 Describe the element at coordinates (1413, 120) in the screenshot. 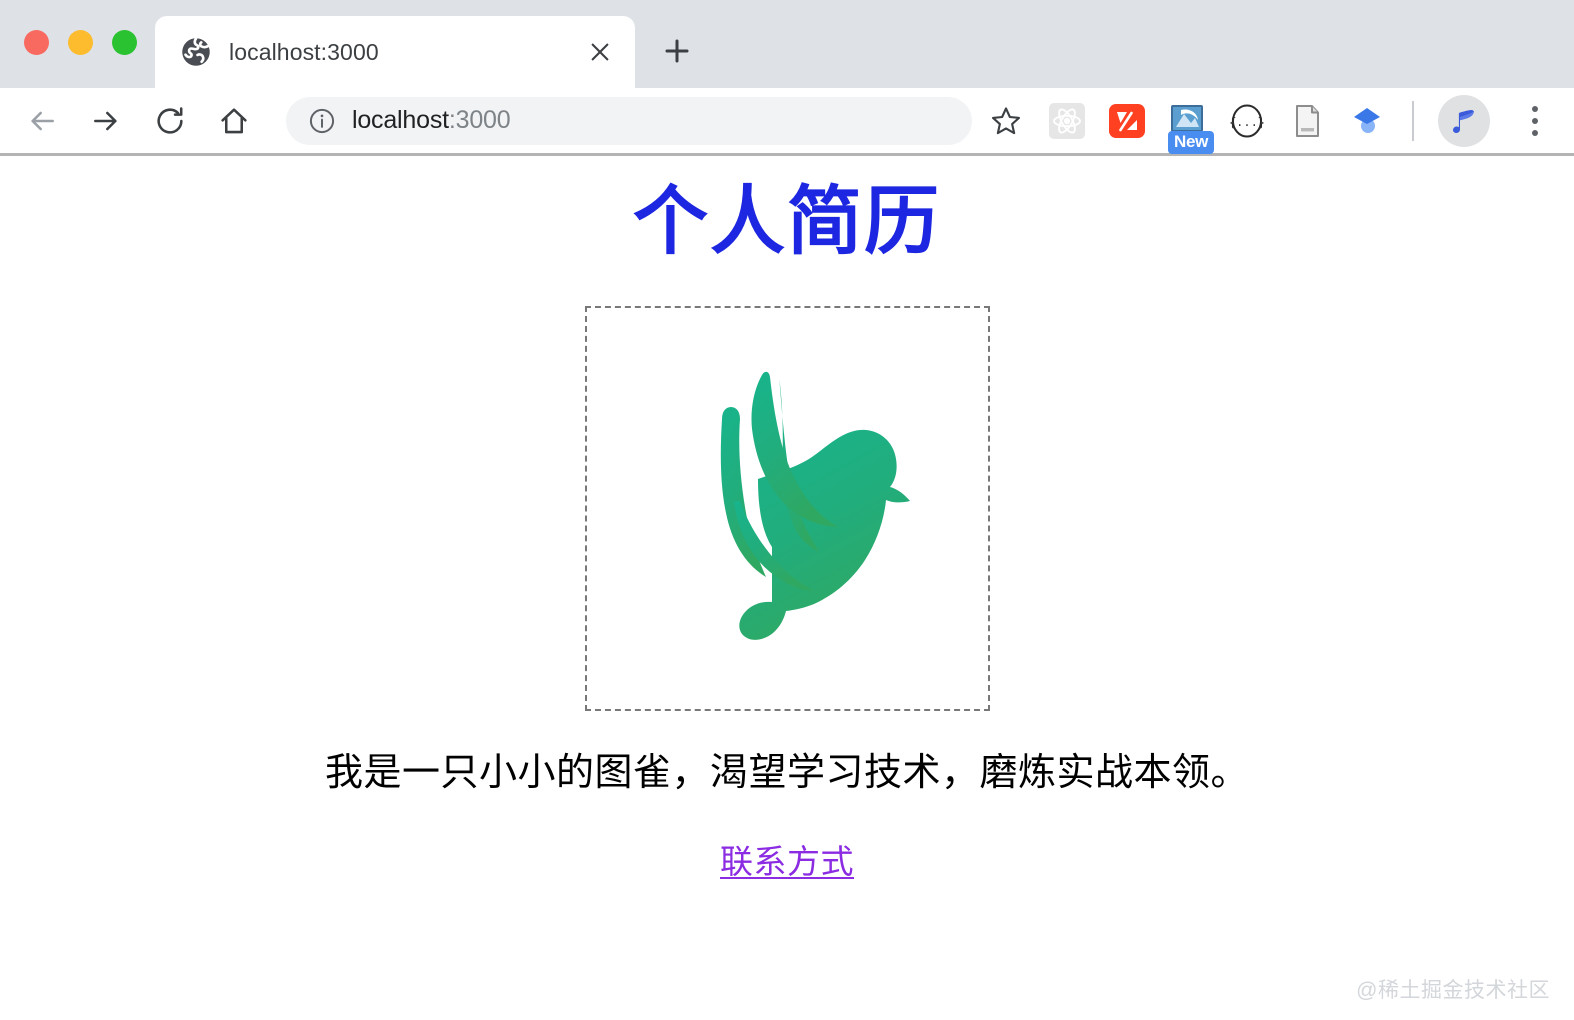

I see `toolbar-divider` at that location.